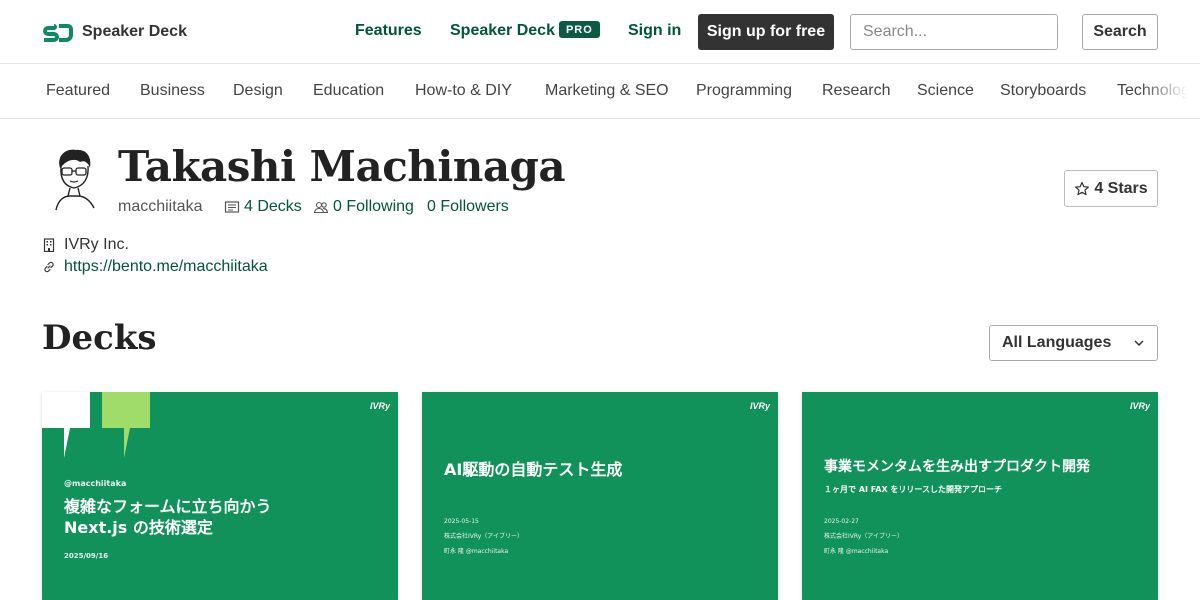 The image size is (1200, 600). I want to click on decks-count-link: 4 Decks, so click(263, 207).